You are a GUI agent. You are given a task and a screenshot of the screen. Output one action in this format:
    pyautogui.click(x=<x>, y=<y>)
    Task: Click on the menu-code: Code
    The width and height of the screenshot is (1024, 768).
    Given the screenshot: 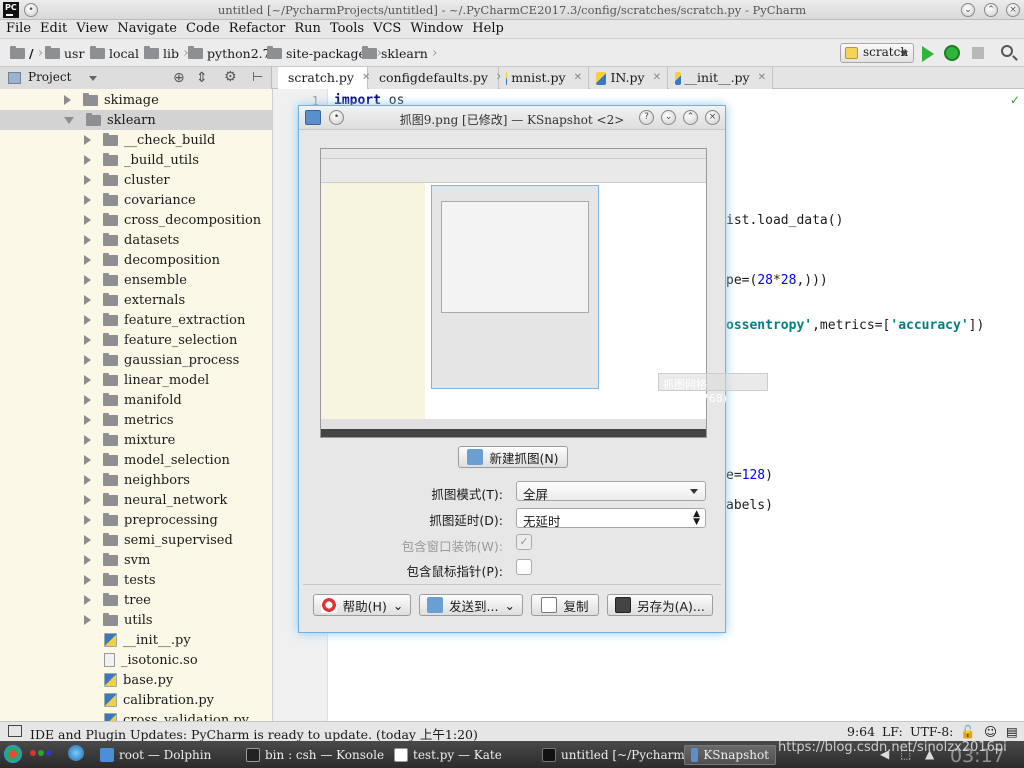 What is the action you would take?
    pyautogui.click(x=201, y=28)
    